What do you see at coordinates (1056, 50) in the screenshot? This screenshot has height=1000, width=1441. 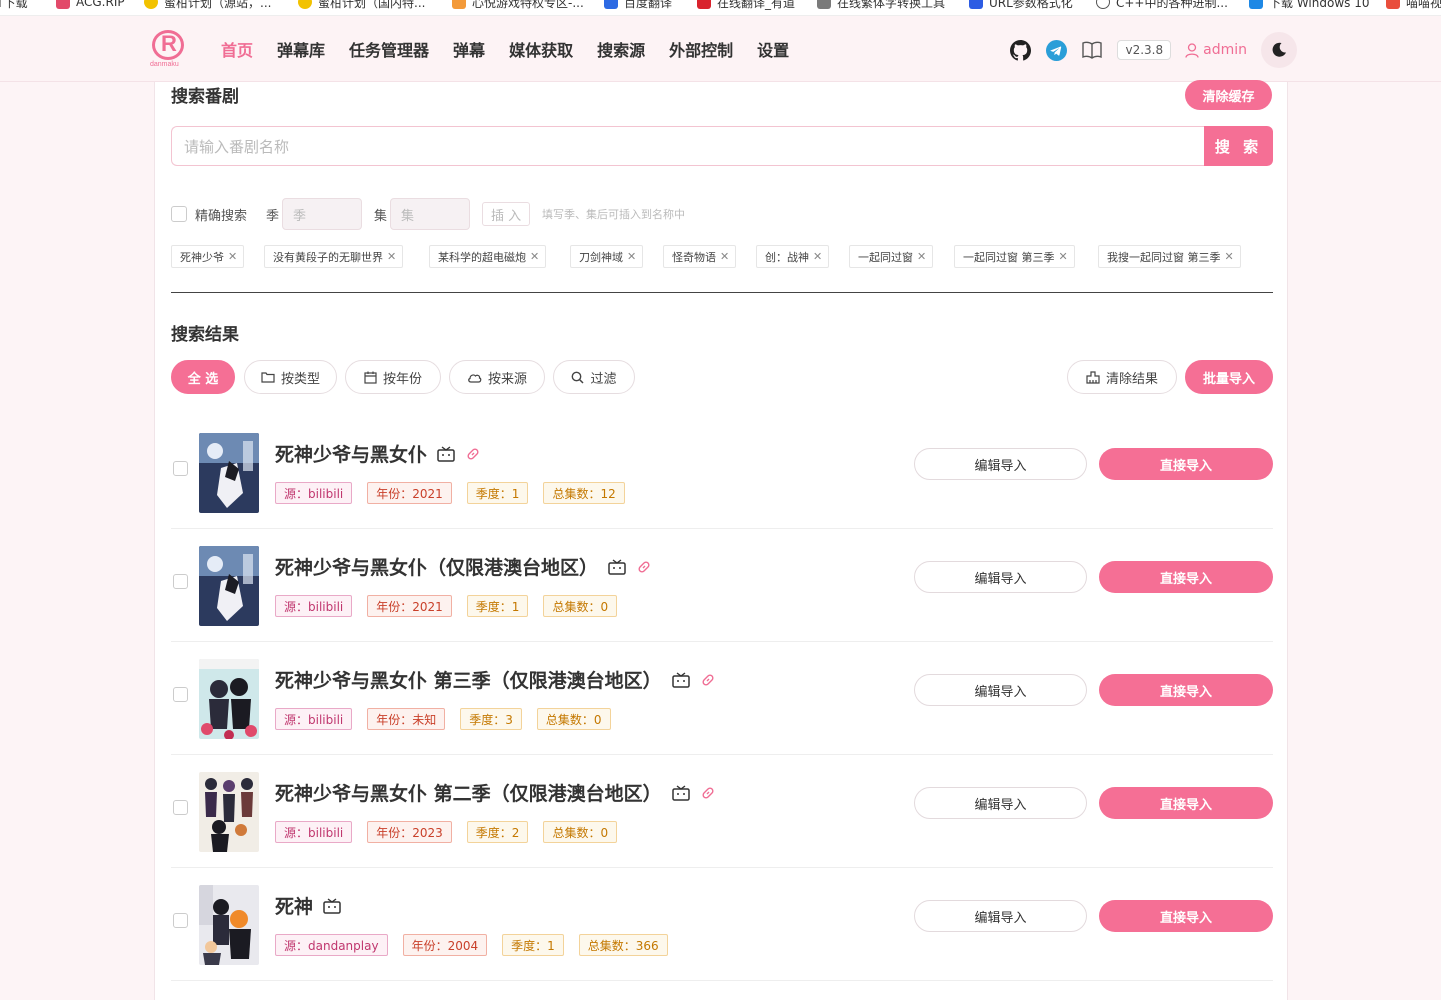 I see `telegram-icon` at bounding box center [1056, 50].